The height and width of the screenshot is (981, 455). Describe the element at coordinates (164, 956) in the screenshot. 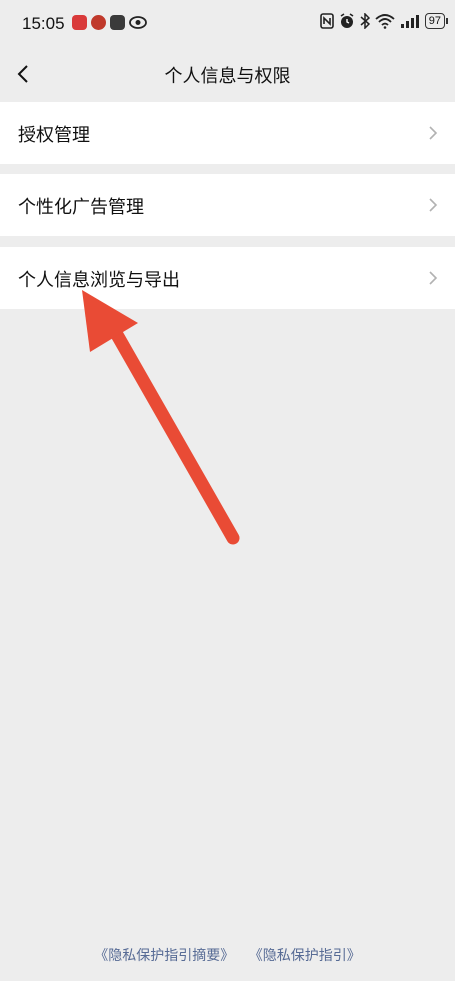

I see `privacy-summary-link: 《隐私保护指引摘要》` at that location.